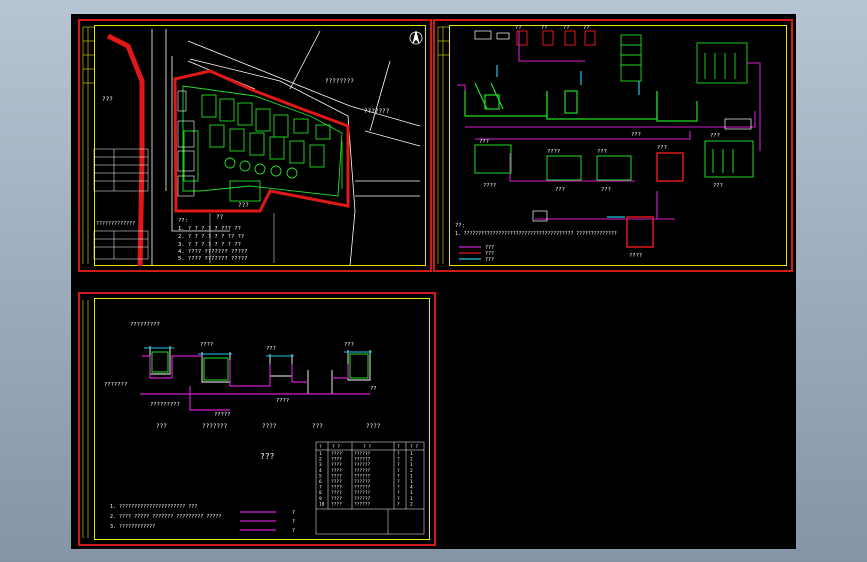  I want to click on table-cell: 10, so click(322, 504).